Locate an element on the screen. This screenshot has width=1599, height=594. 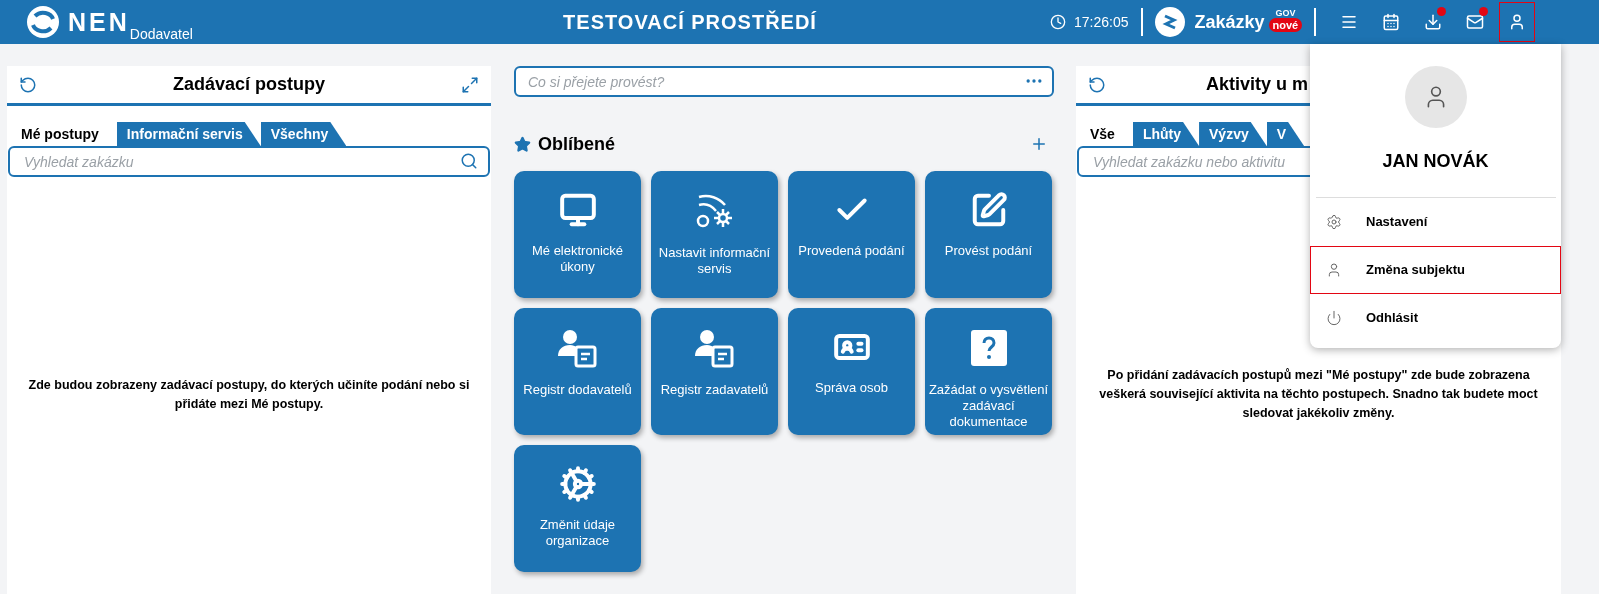
empty-message: Po přidání zadávacích postupů mezi "Mé postupy" zde bude zobrazena veškerá související aktivita na těchto postupech. Snadno tak budete moct sledovat jakékoliv změny. is located at coordinates (1318, 394).